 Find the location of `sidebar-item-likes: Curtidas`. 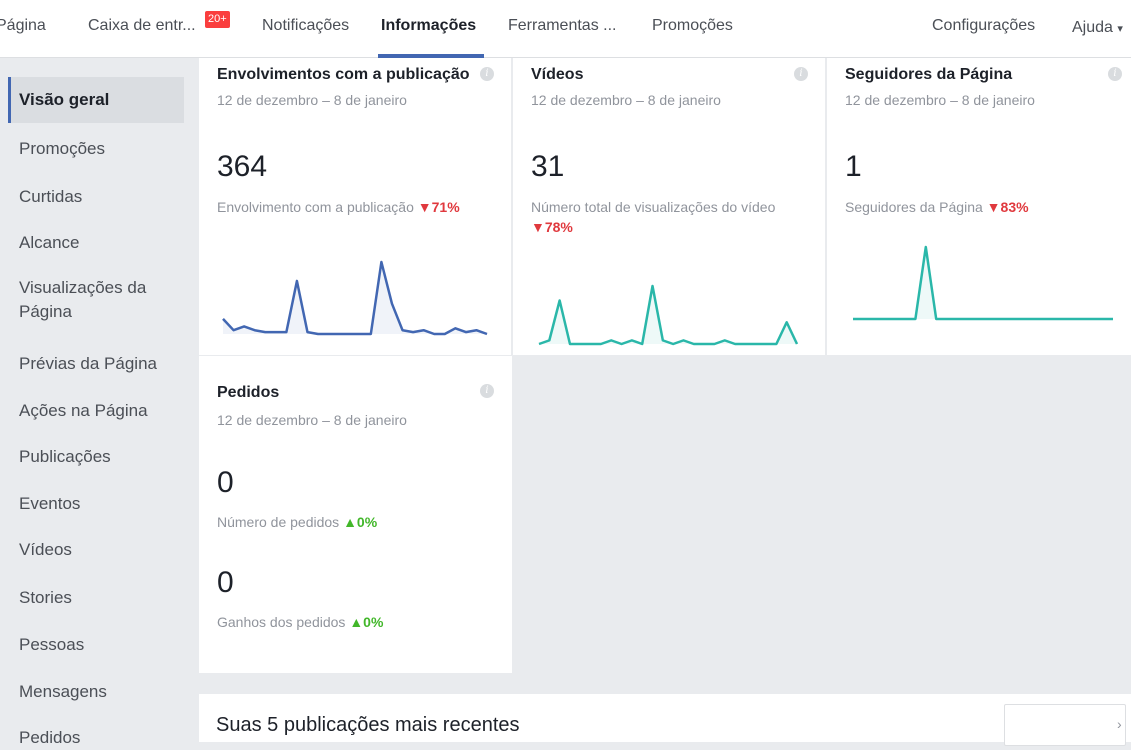

sidebar-item-likes: Curtidas is located at coordinates (96, 197).